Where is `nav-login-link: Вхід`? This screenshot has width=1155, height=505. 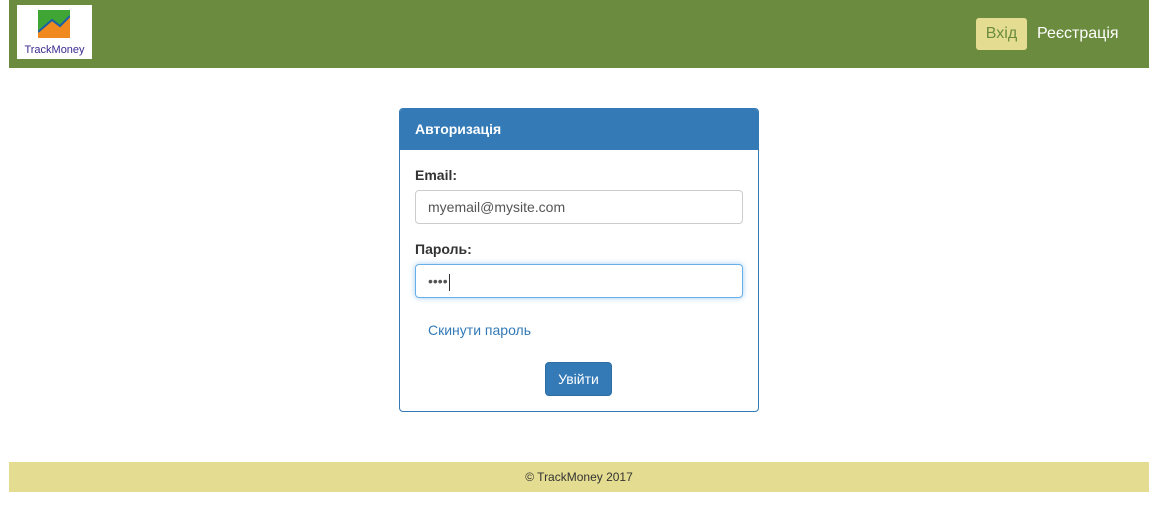
nav-login-link: Вхід is located at coordinates (1001, 34).